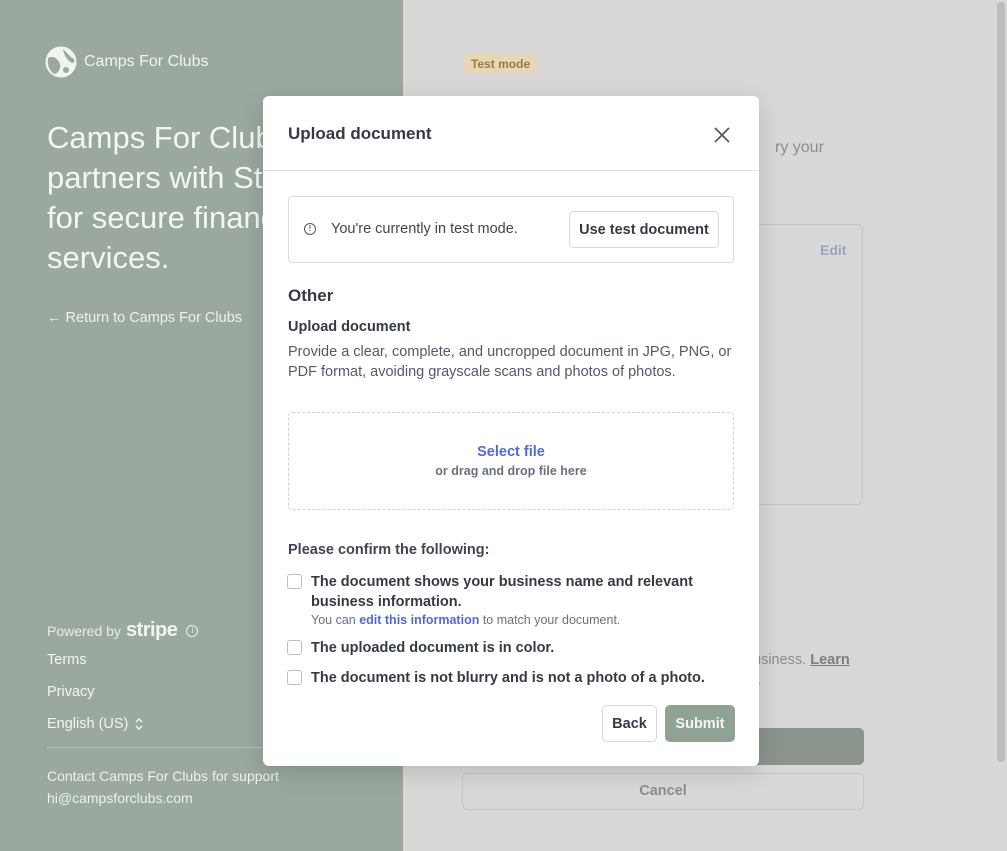  Describe the element at coordinates (799, 147) in the screenshot. I see `background-partial-text: ry your` at that location.